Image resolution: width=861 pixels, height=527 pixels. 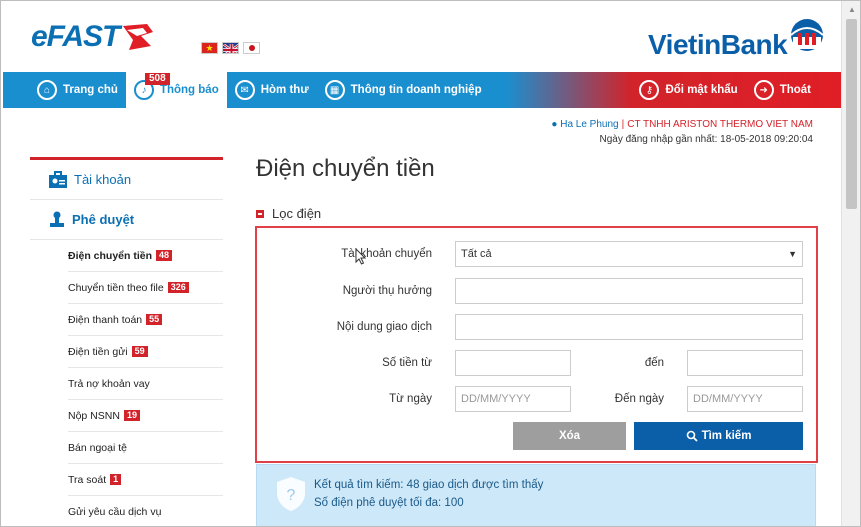 I want to click on content-label: Nội dung giao dịch, so click(x=384, y=327).